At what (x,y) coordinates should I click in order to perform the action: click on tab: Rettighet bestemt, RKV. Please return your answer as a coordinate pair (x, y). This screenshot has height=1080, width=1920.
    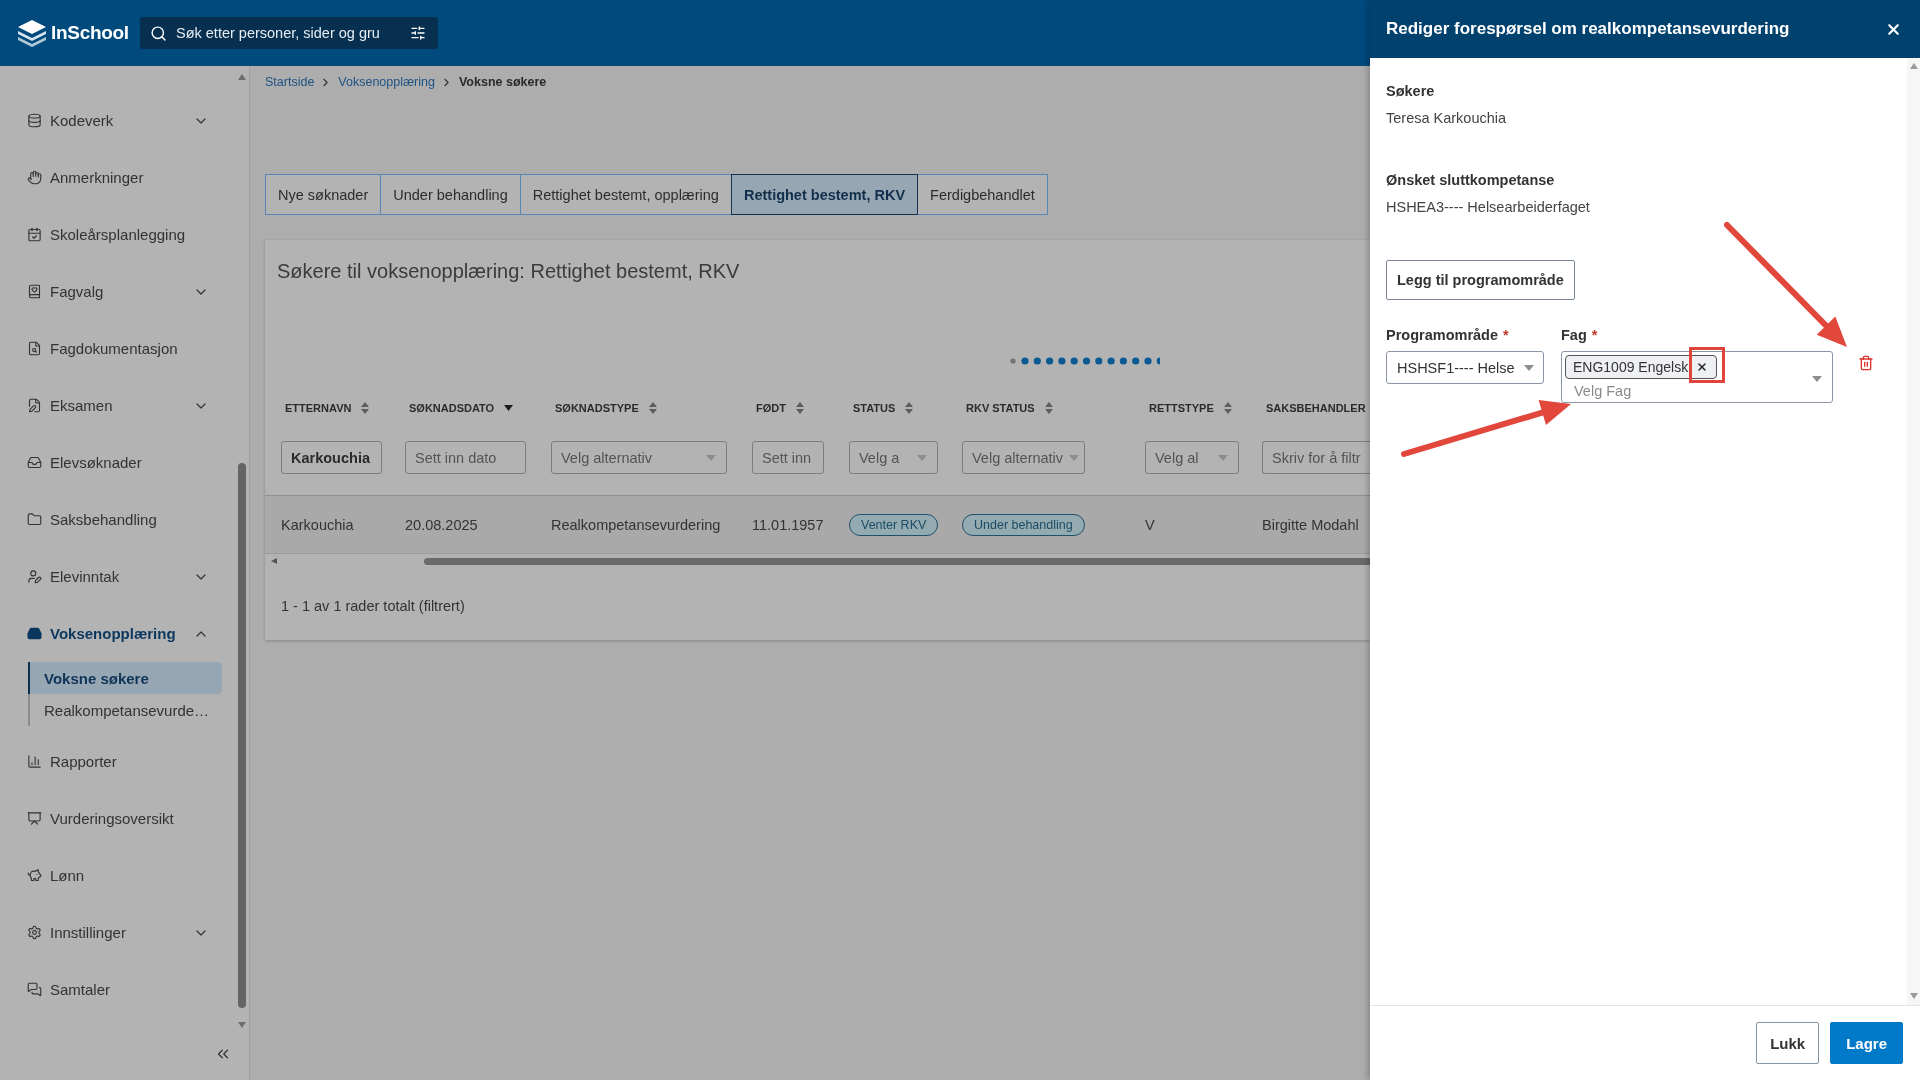
    Looking at the image, I should click on (824, 194).